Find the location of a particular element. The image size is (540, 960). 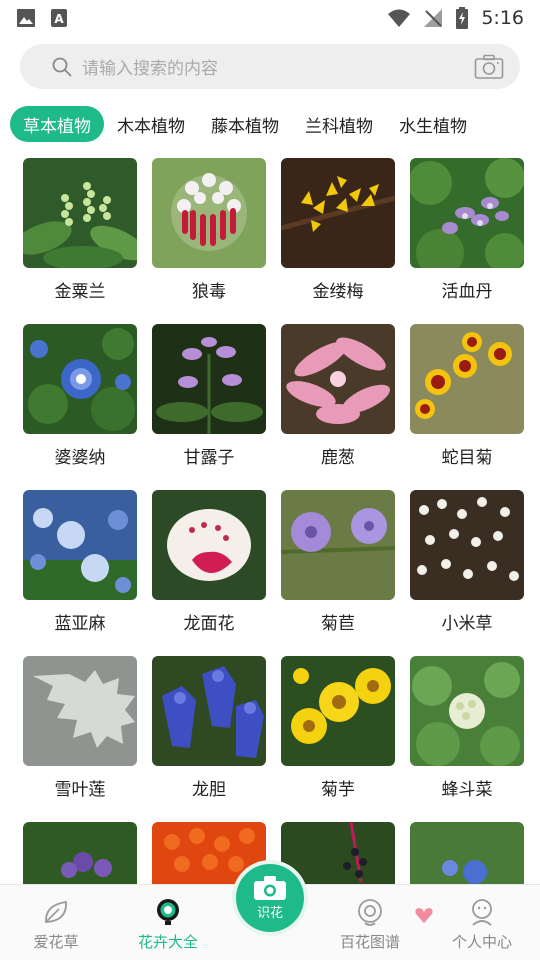

plant-card: 雪叶莲 is located at coordinates (80, 731).